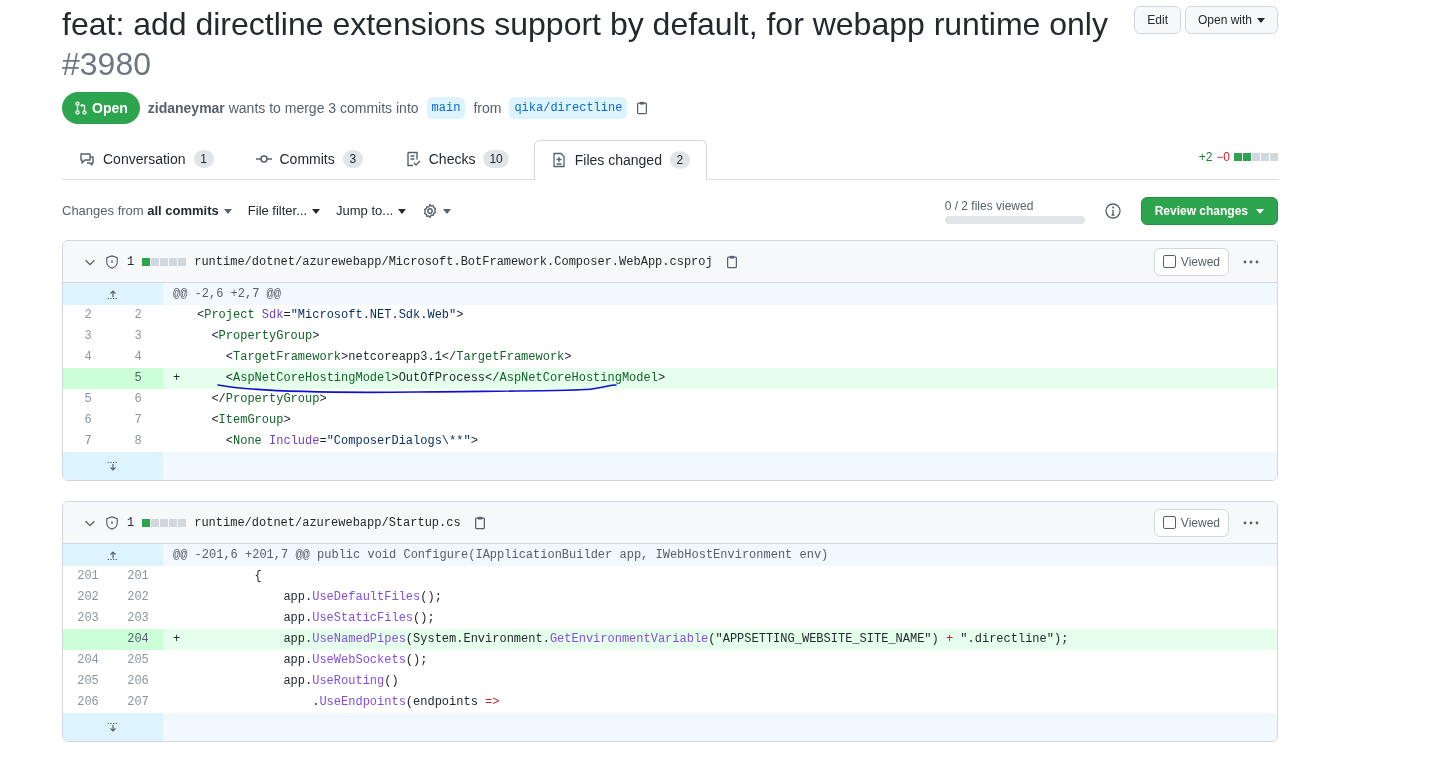 Image resolution: width=1443 pixels, height=767 pixels. I want to click on code-line: app.UseNamedPipes(System.Environment.GetEnvironmentVariable("APPSETTING_WEBSITE_SITE_NAME") + ".directline");, so click(675, 639).